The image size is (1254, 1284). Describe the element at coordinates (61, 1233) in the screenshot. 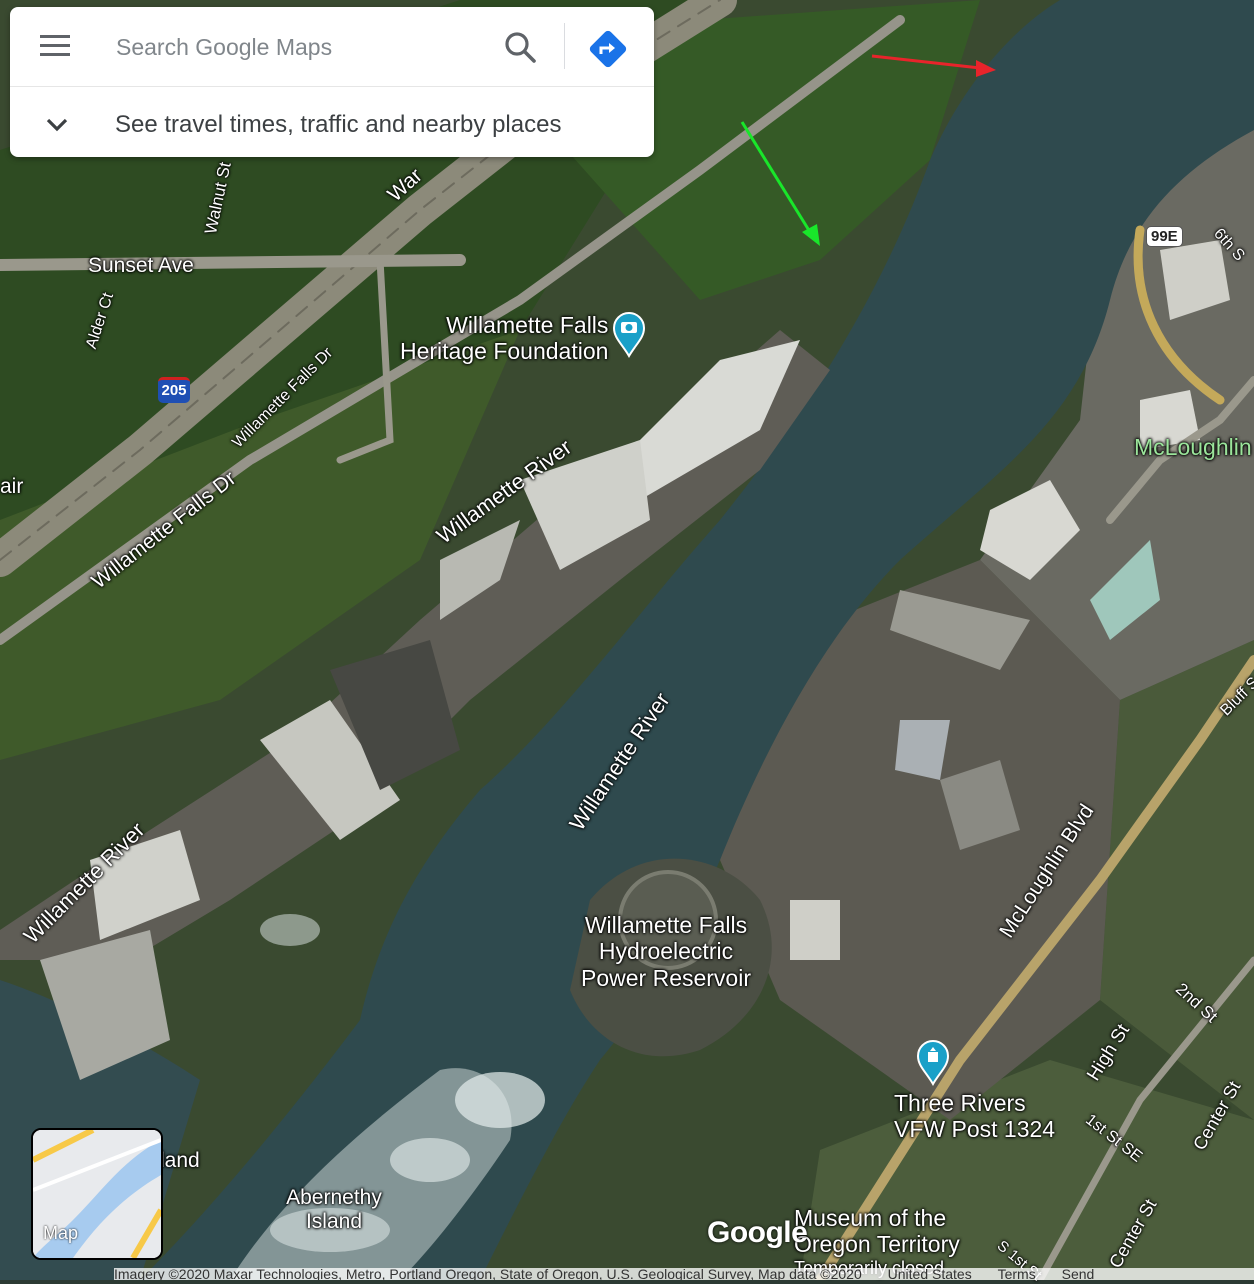

I see `map-layer-label: Map` at that location.